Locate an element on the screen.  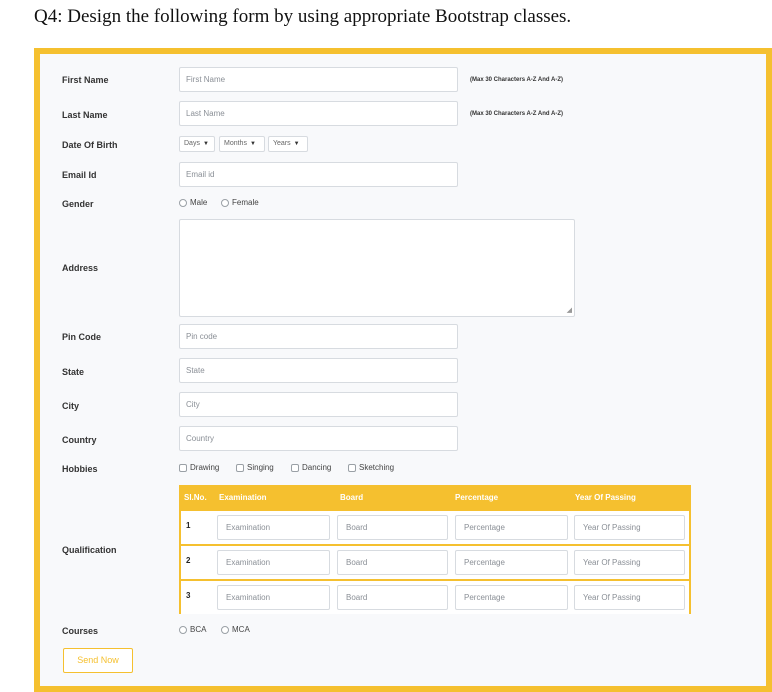
resize-grip-icon: ◢ is located at coordinates (569, 310).